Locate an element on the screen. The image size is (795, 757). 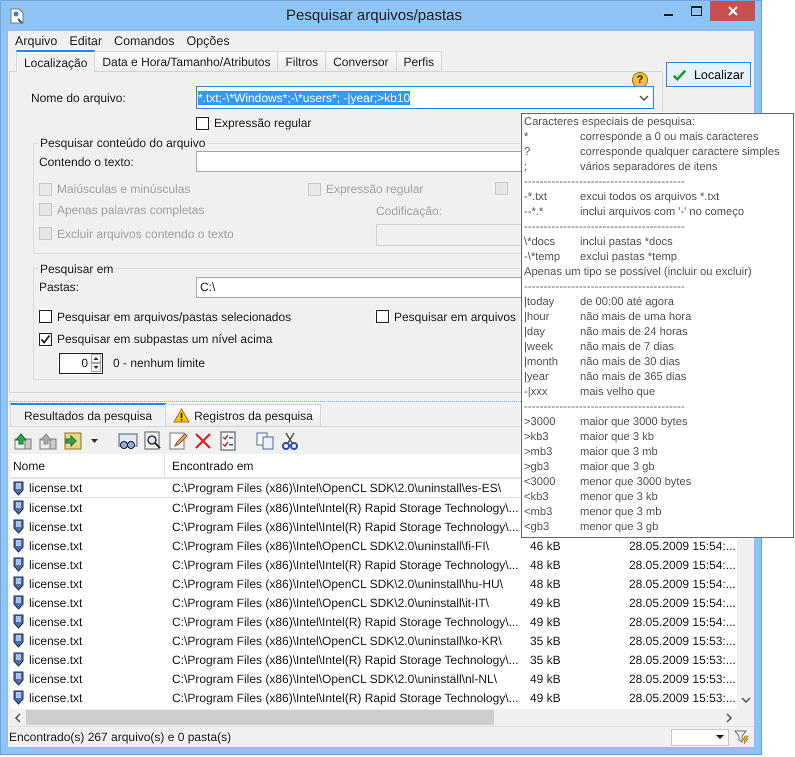
table-cell-text: C:\Program Files (x86)\Intel\OpenCL SDK\2.0\uninstall\hu-HU\ is located at coordinates (337, 583).